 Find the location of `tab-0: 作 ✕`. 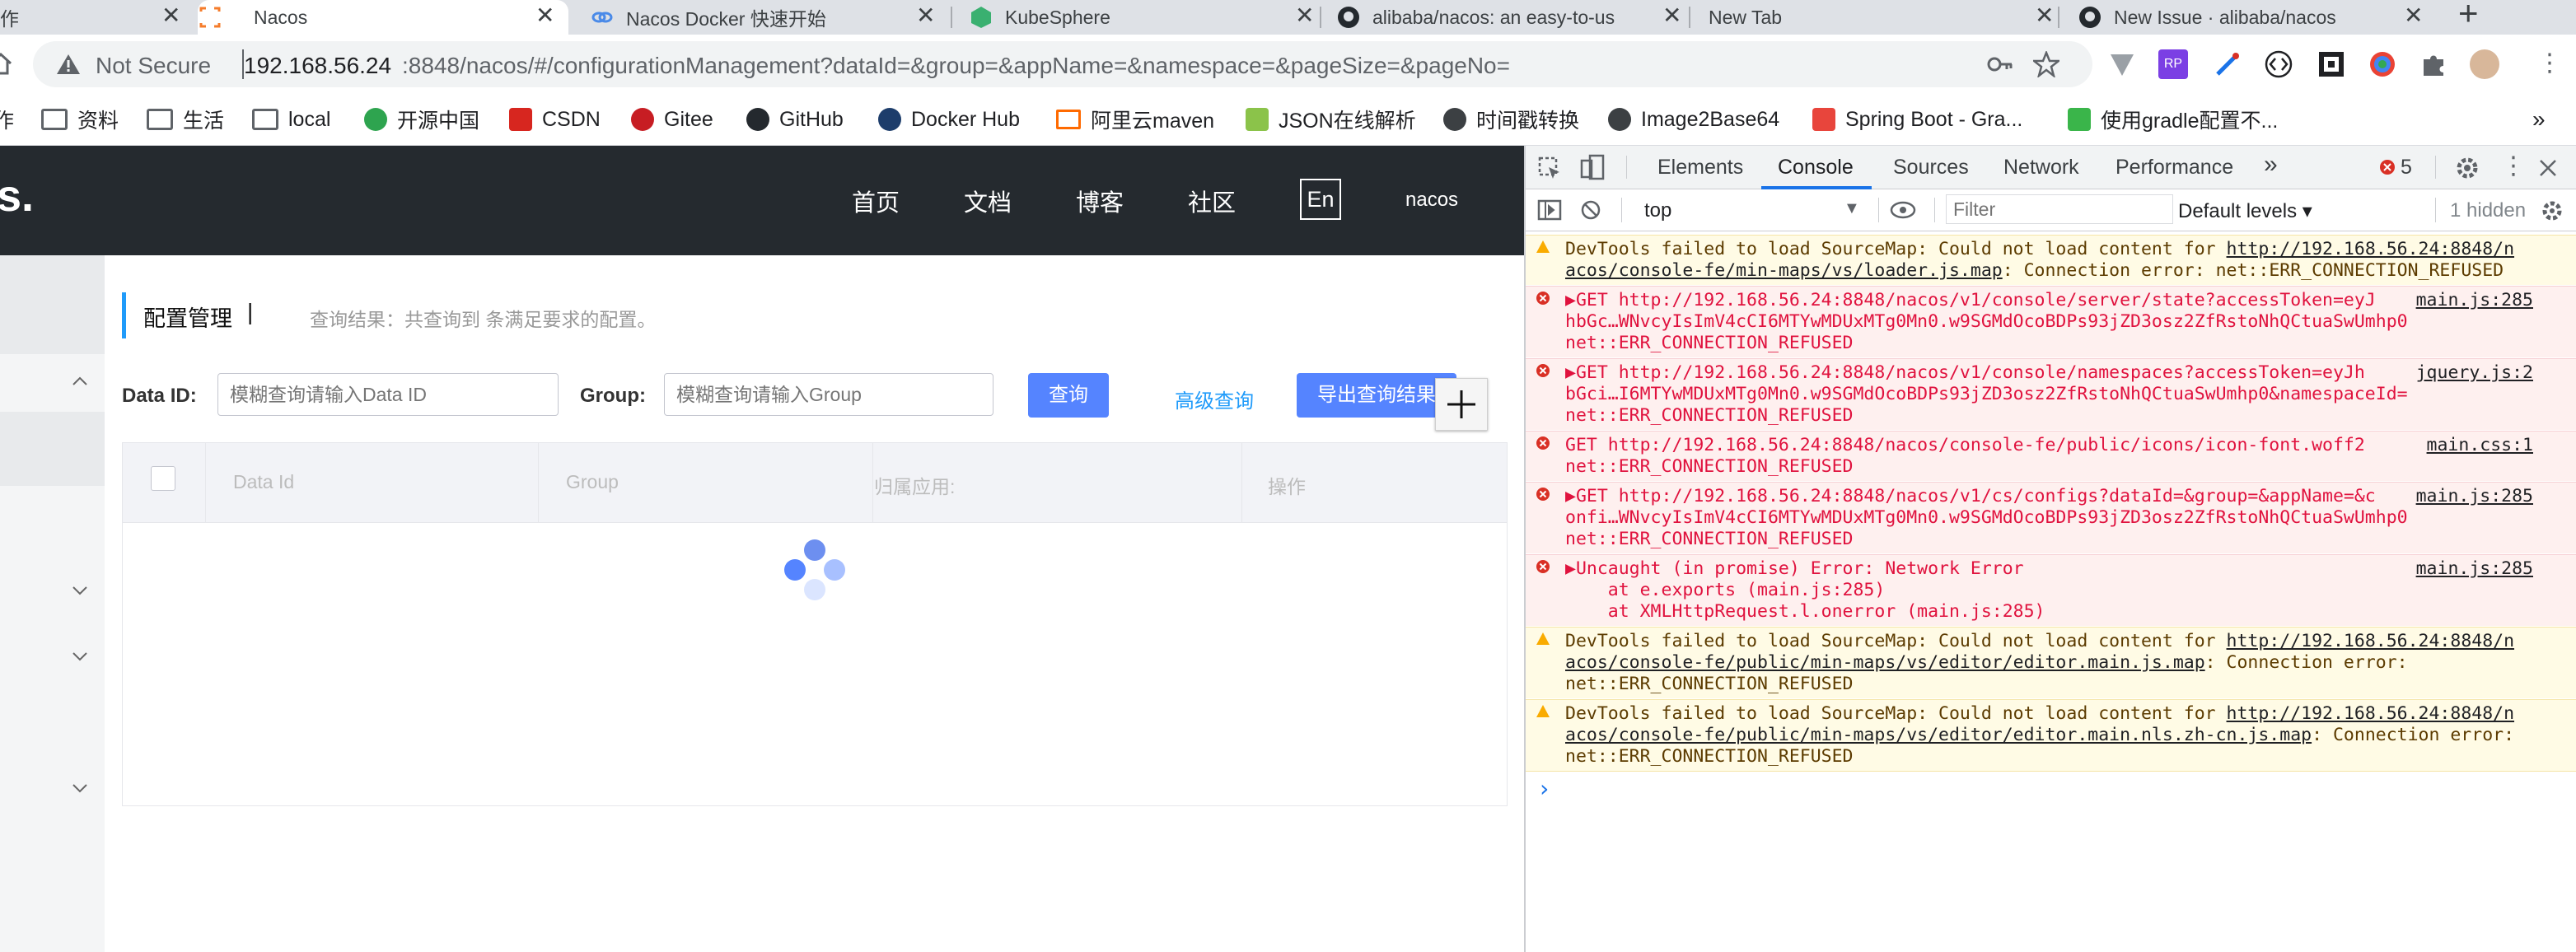

tab-0: 作 ✕ is located at coordinates (90, 17).